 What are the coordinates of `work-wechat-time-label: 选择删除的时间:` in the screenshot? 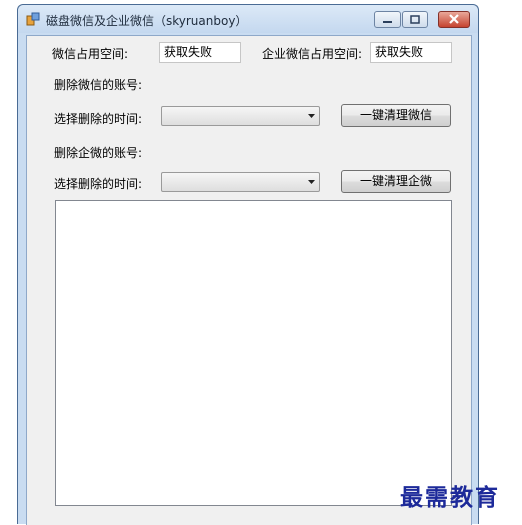 It's located at (98, 184).